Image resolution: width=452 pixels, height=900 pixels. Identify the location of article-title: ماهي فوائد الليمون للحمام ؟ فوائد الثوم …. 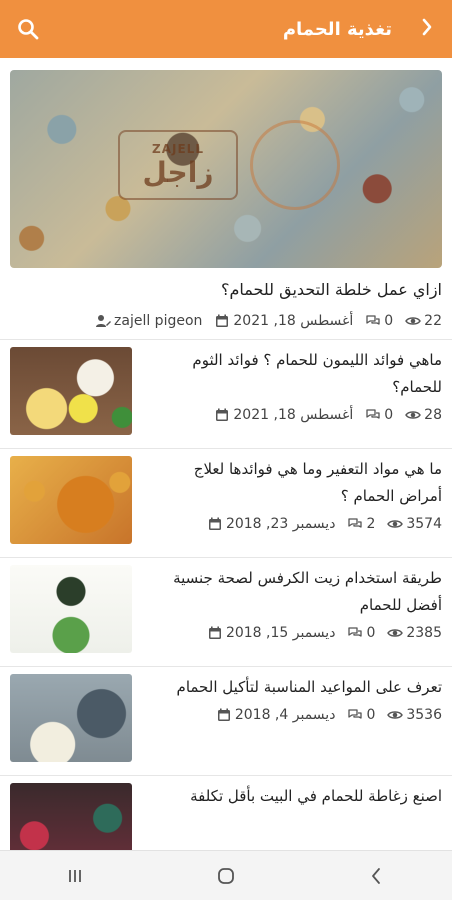
(301, 374).